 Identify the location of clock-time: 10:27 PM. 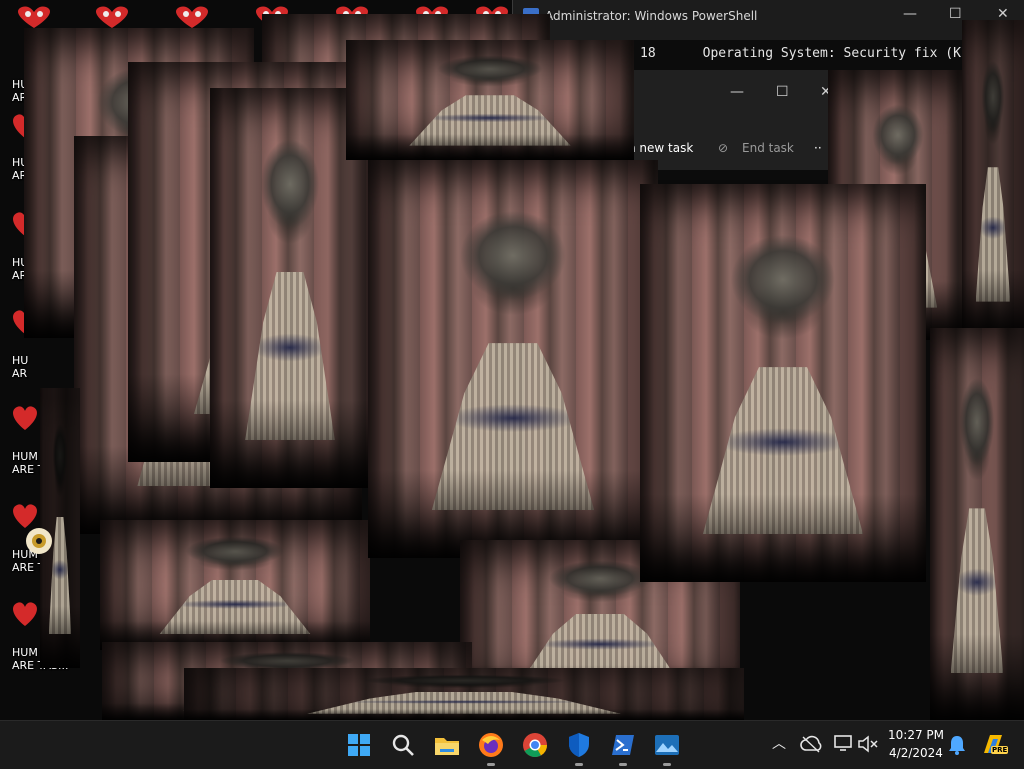
(916, 735).